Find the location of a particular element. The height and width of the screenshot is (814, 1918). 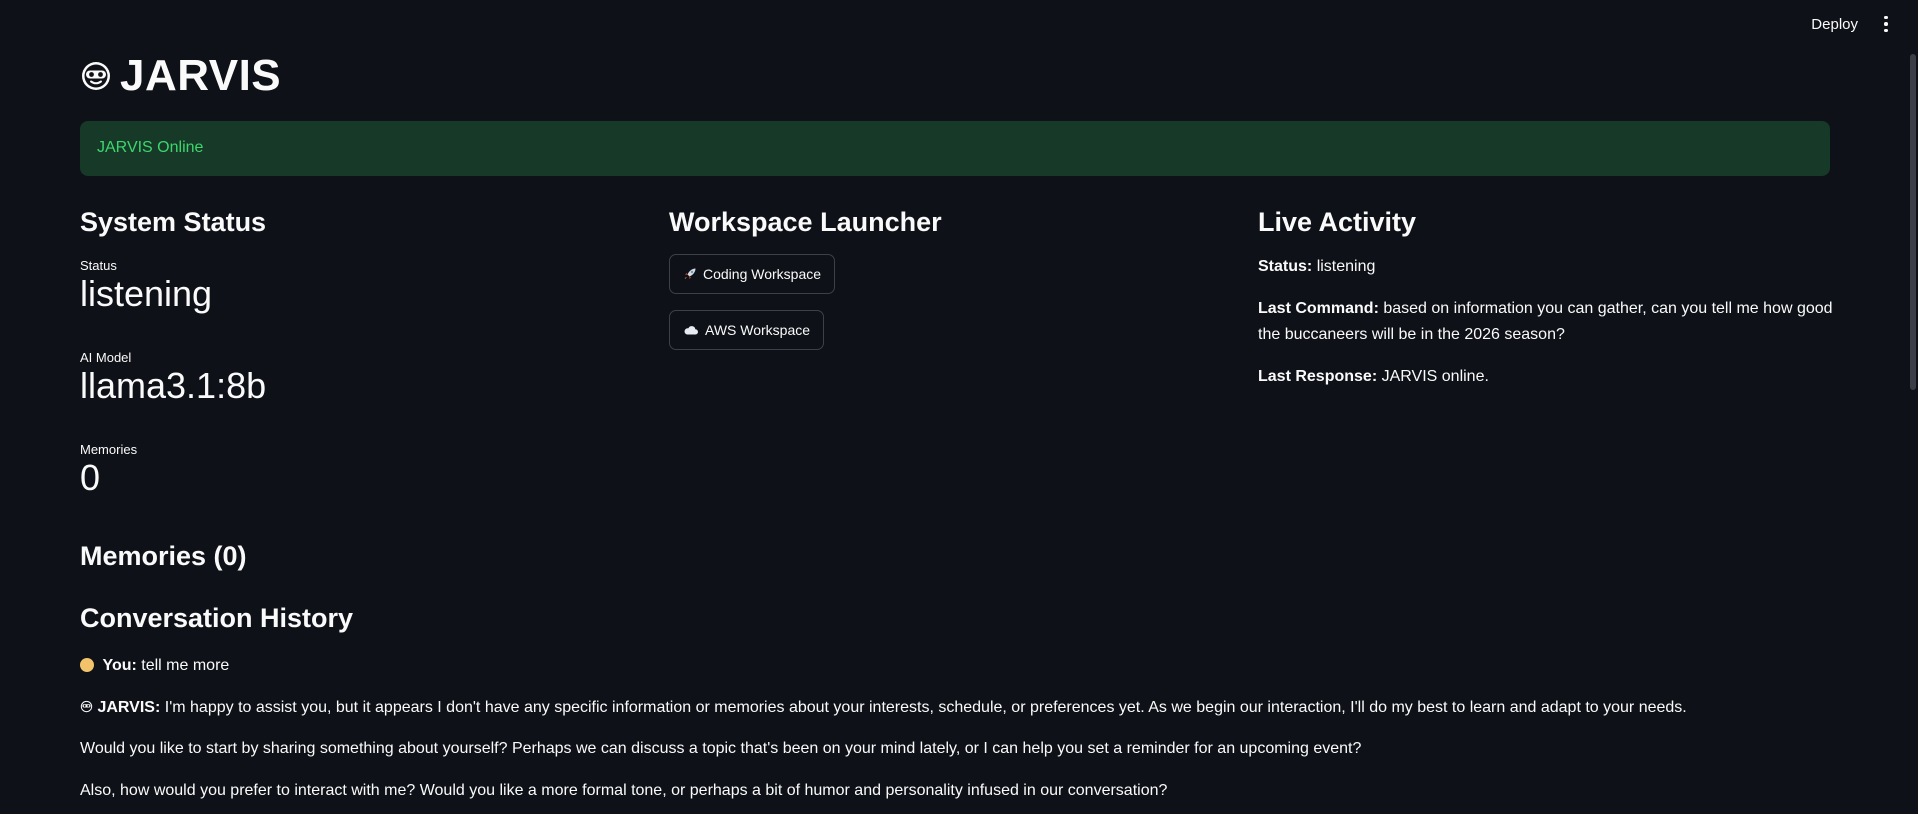

scrollbar is located at coordinates (1912, 407).